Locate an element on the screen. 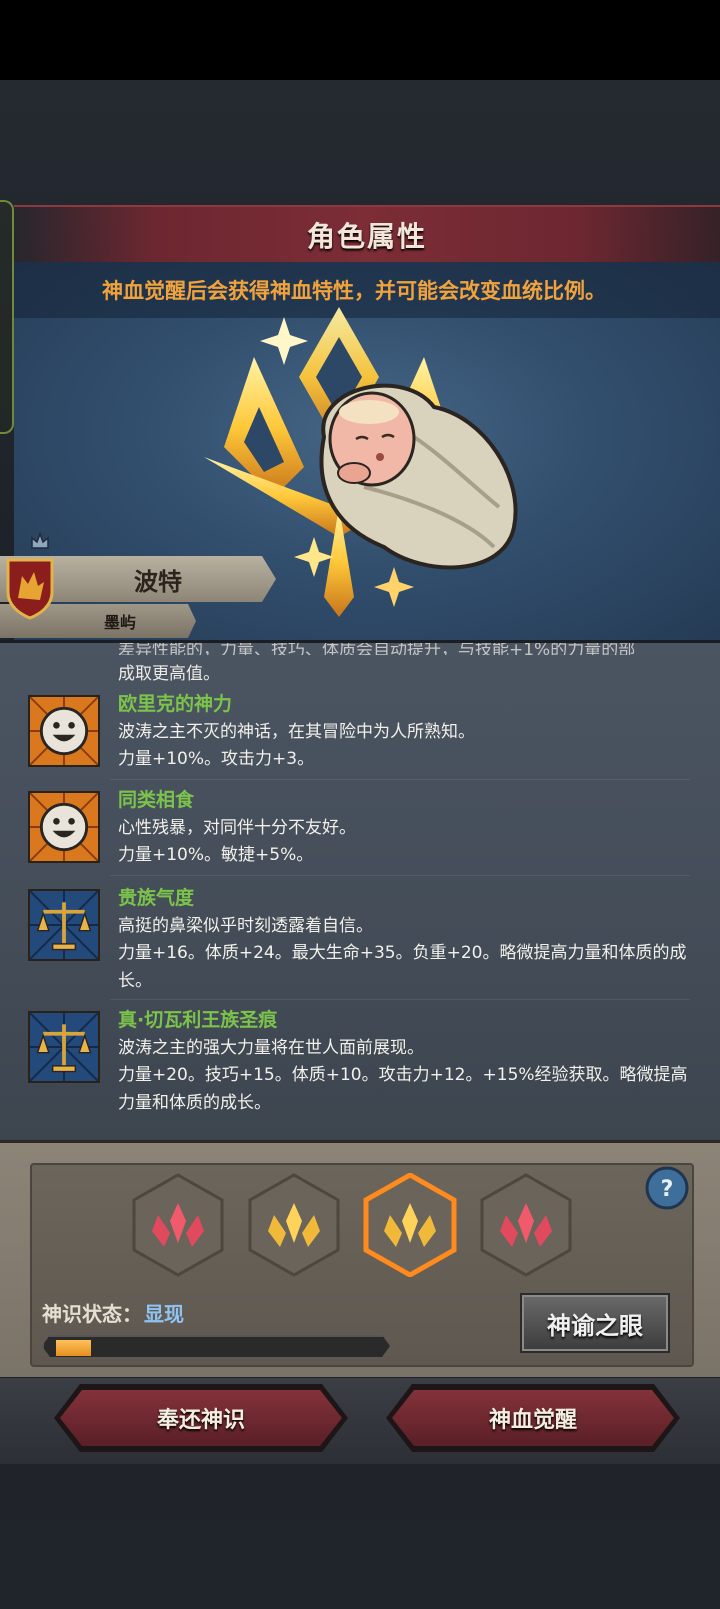  trait-description: 高挺的鼻梁似乎时刻透露着自信。 is located at coordinates (245, 926).